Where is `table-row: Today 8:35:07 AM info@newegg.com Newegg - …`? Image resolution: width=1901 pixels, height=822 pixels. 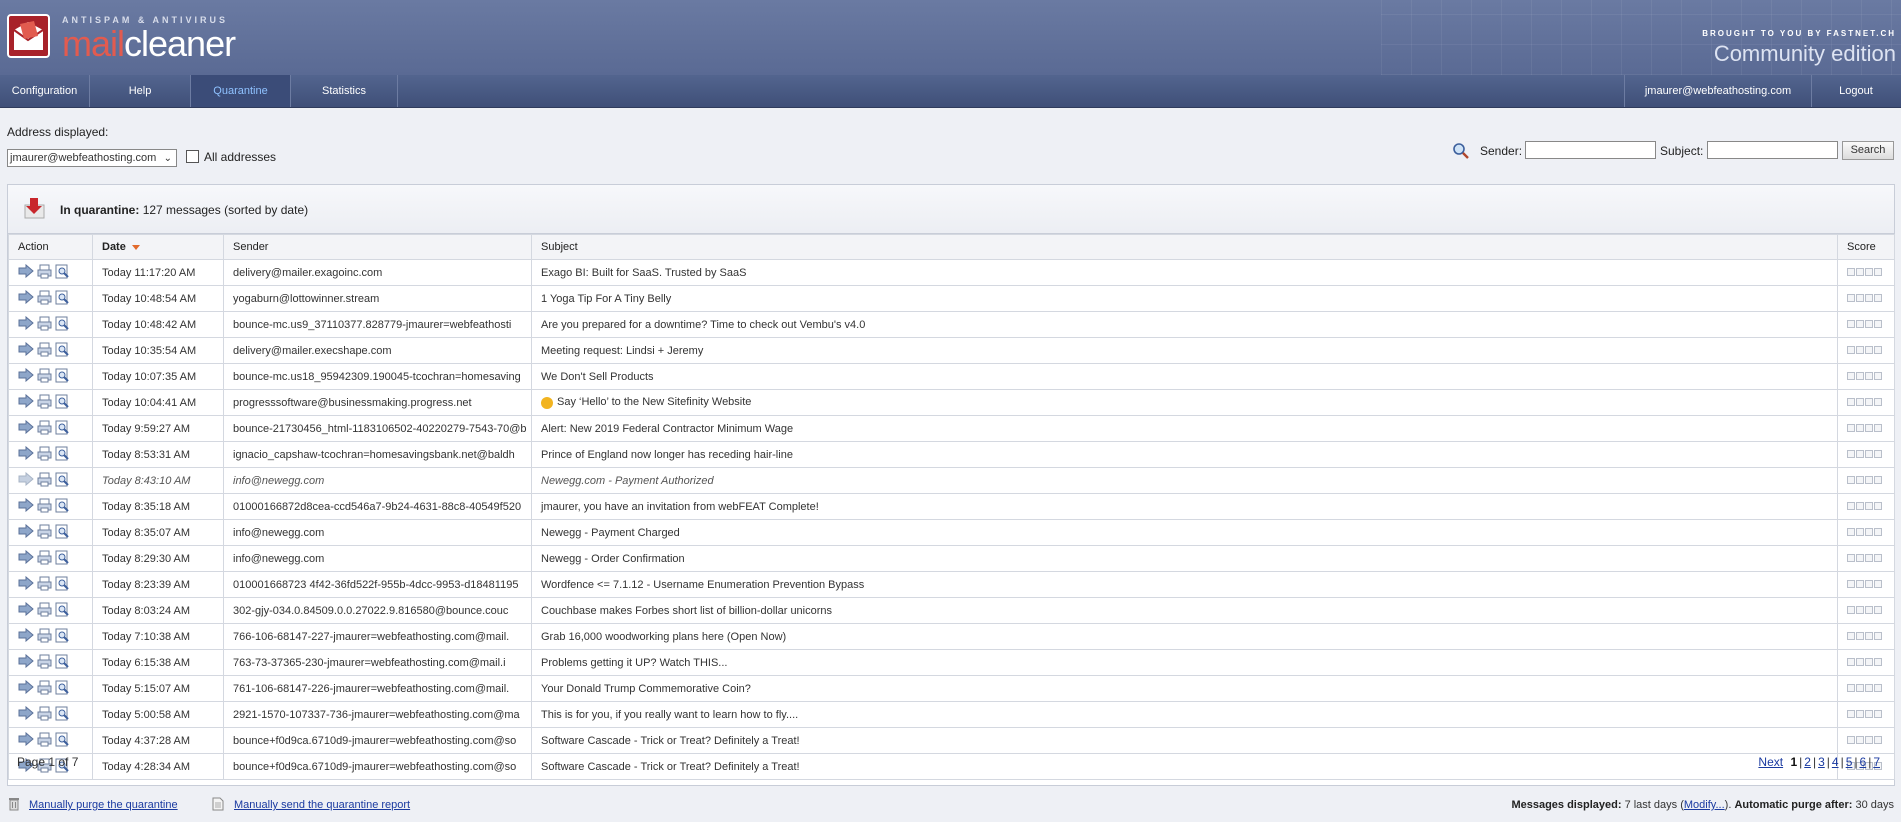
table-row: Today 8:35:07 AM info@newegg.com Newegg - … is located at coordinates (951, 532).